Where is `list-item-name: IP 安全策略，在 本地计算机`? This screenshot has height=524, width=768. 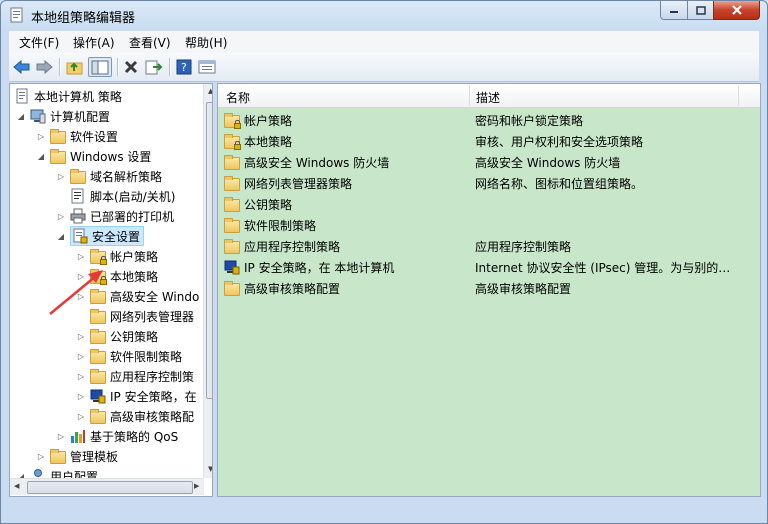
list-item-name: IP 安全策略，在 本地计算机 is located at coordinates (319, 267).